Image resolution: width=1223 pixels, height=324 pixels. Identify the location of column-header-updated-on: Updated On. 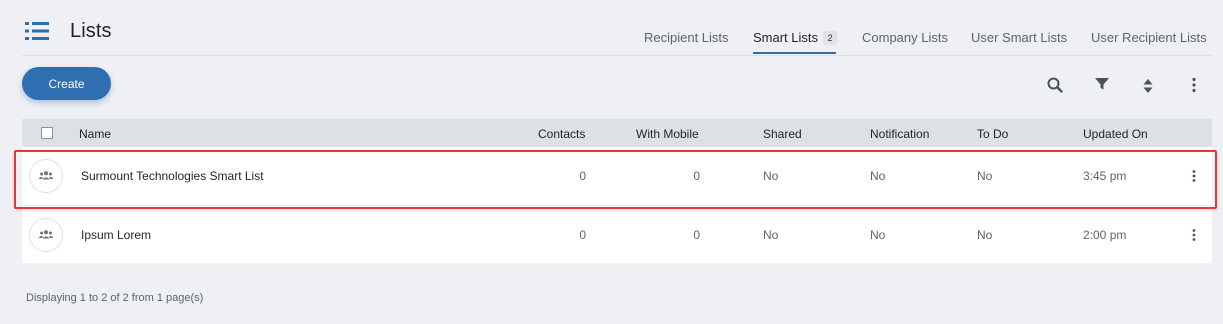
(1115, 134).